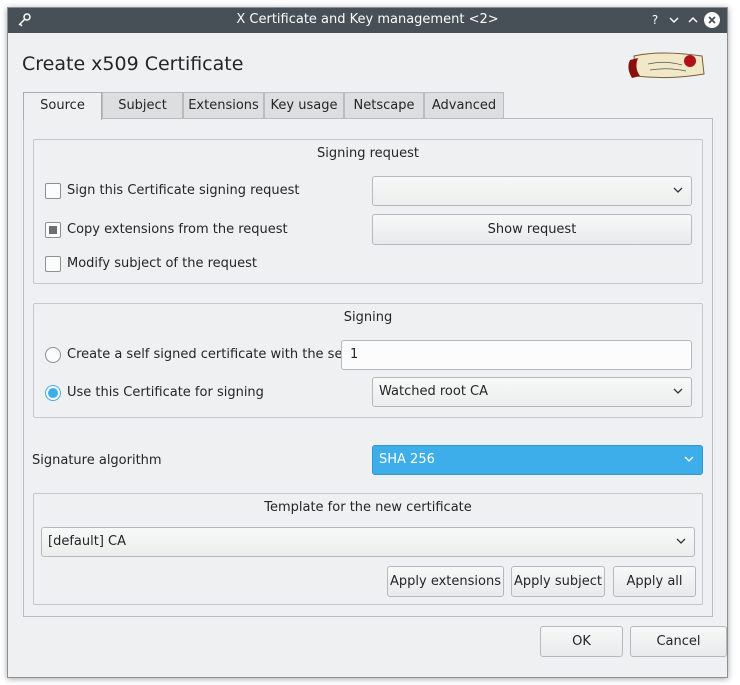 This screenshot has width=740, height=685. I want to click on modify-subject-label: Modify subject of the request, so click(162, 263).